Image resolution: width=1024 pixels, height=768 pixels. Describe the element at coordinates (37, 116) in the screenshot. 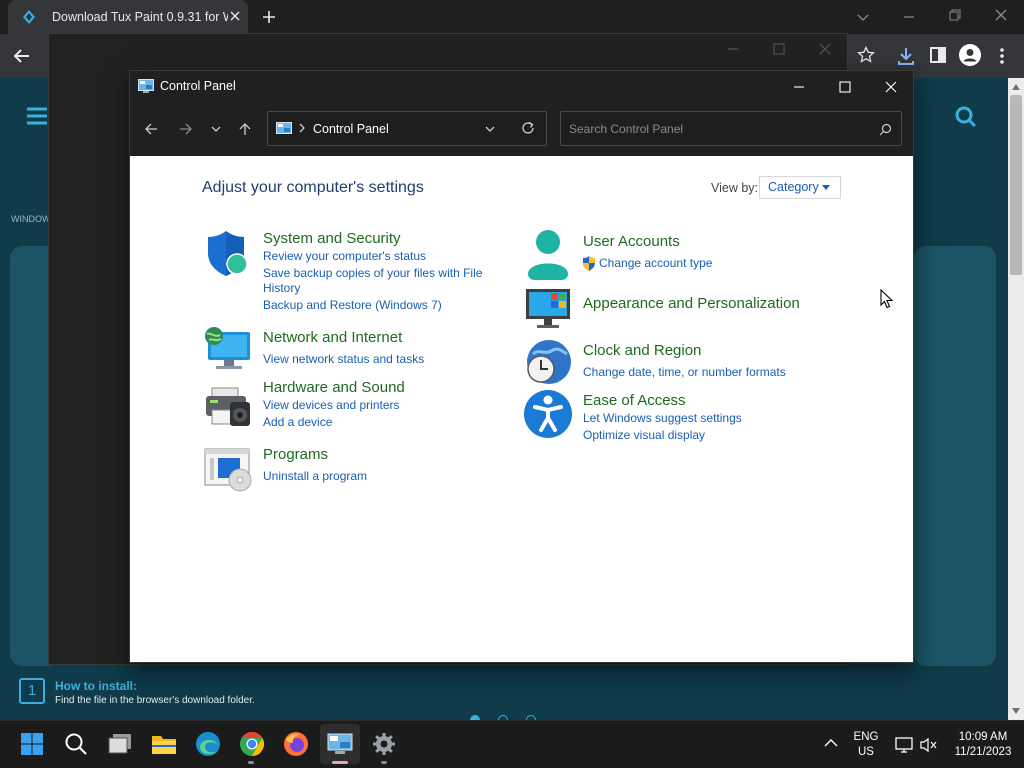

I see `site-menu-icon` at that location.